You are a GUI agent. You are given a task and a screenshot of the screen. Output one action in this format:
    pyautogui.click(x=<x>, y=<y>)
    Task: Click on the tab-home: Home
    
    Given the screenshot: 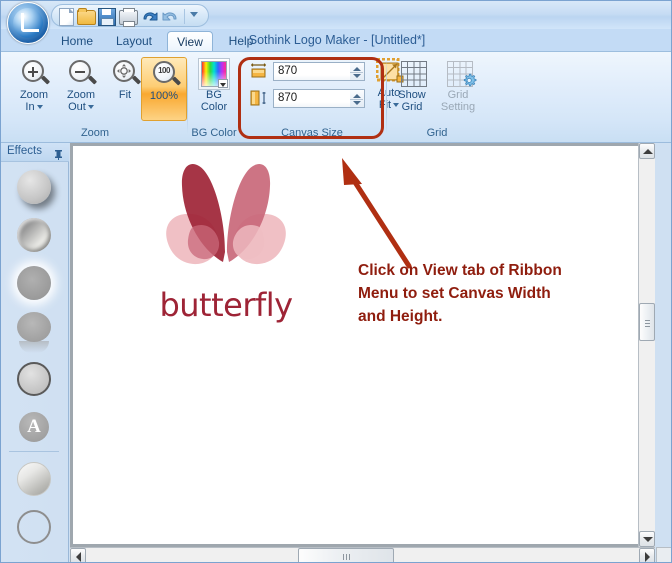 What is the action you would take?
    pyautogui.click(x=77, y=41)
    